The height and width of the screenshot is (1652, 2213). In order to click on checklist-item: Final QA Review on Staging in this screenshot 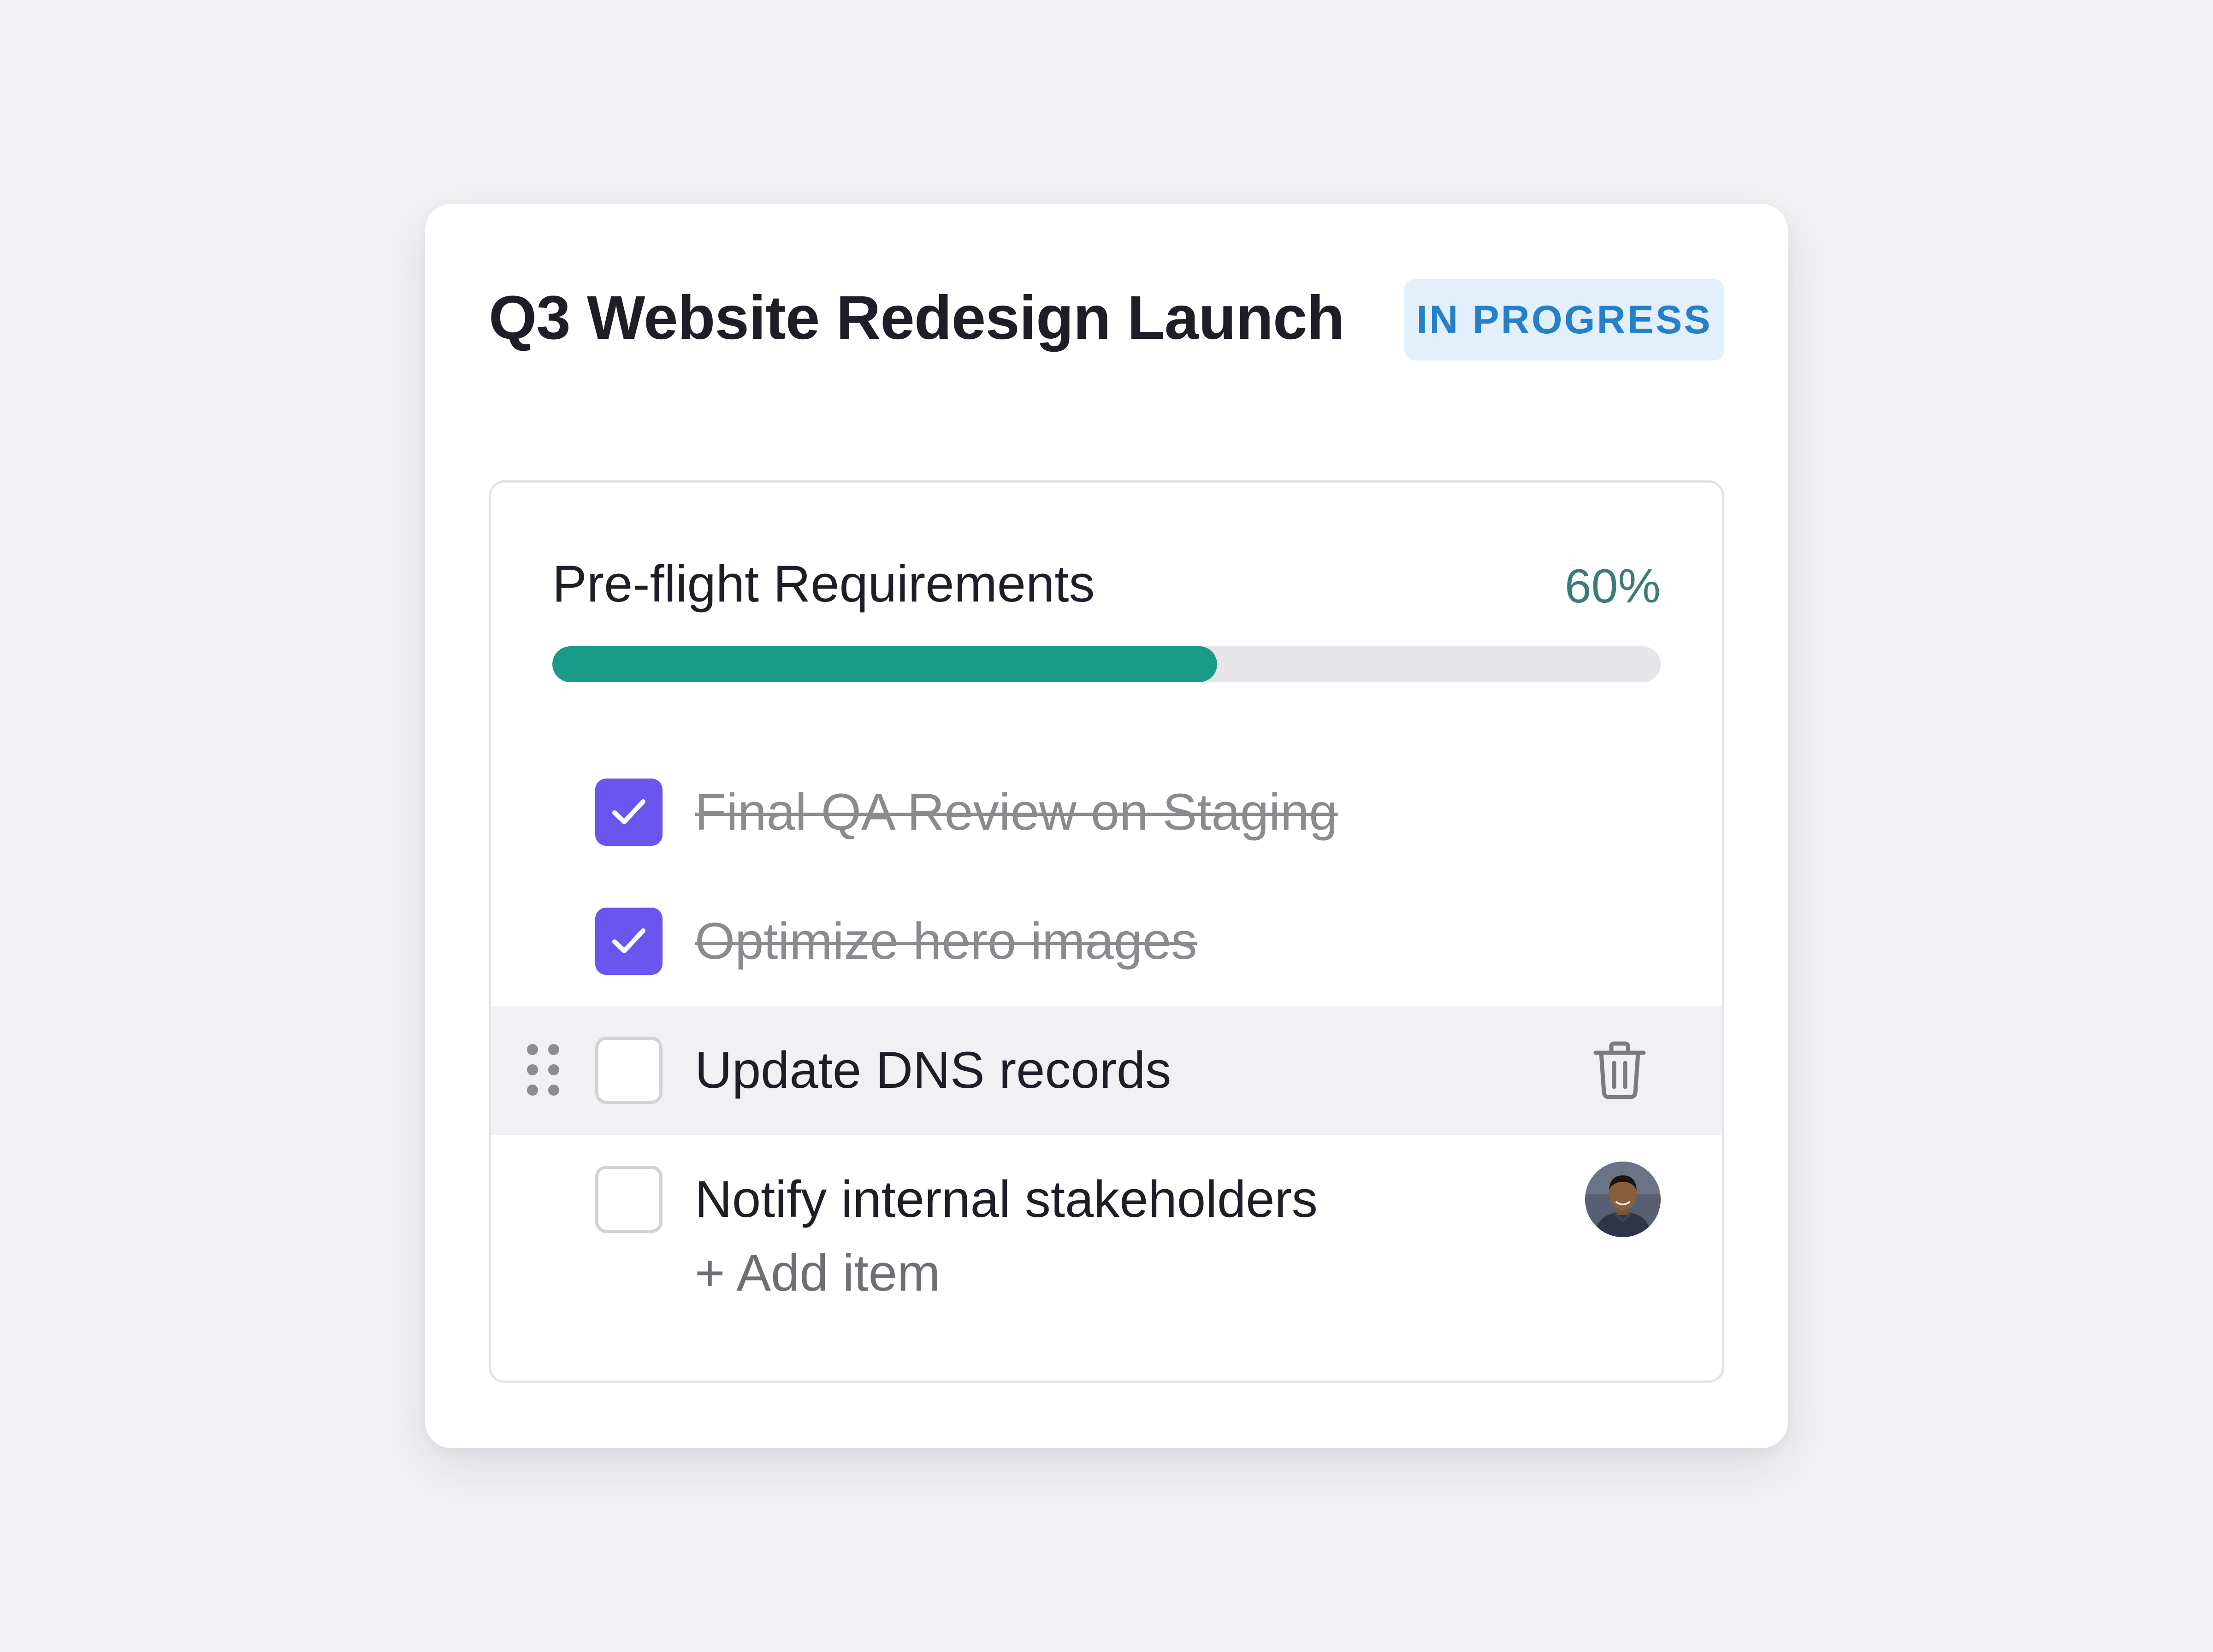, I will do `click(1106, 812)`.